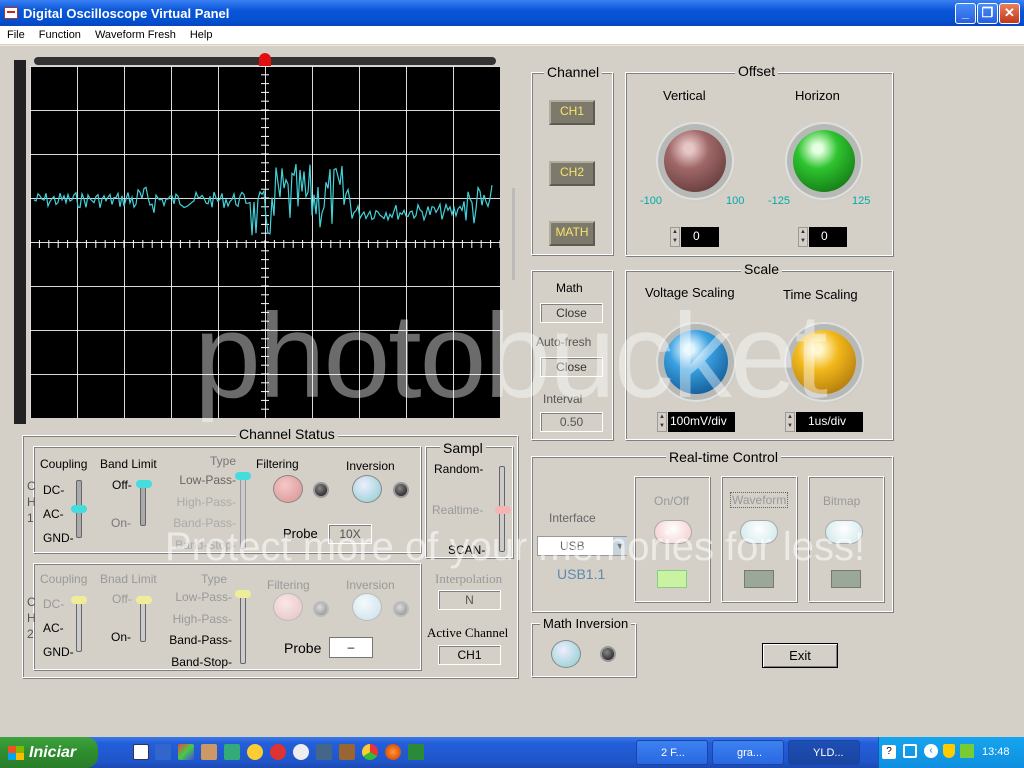  What do you see at coordinates (572, 173) in the screenshot?
I see `ch2-button: CH2` at bounding box center [572, 173].